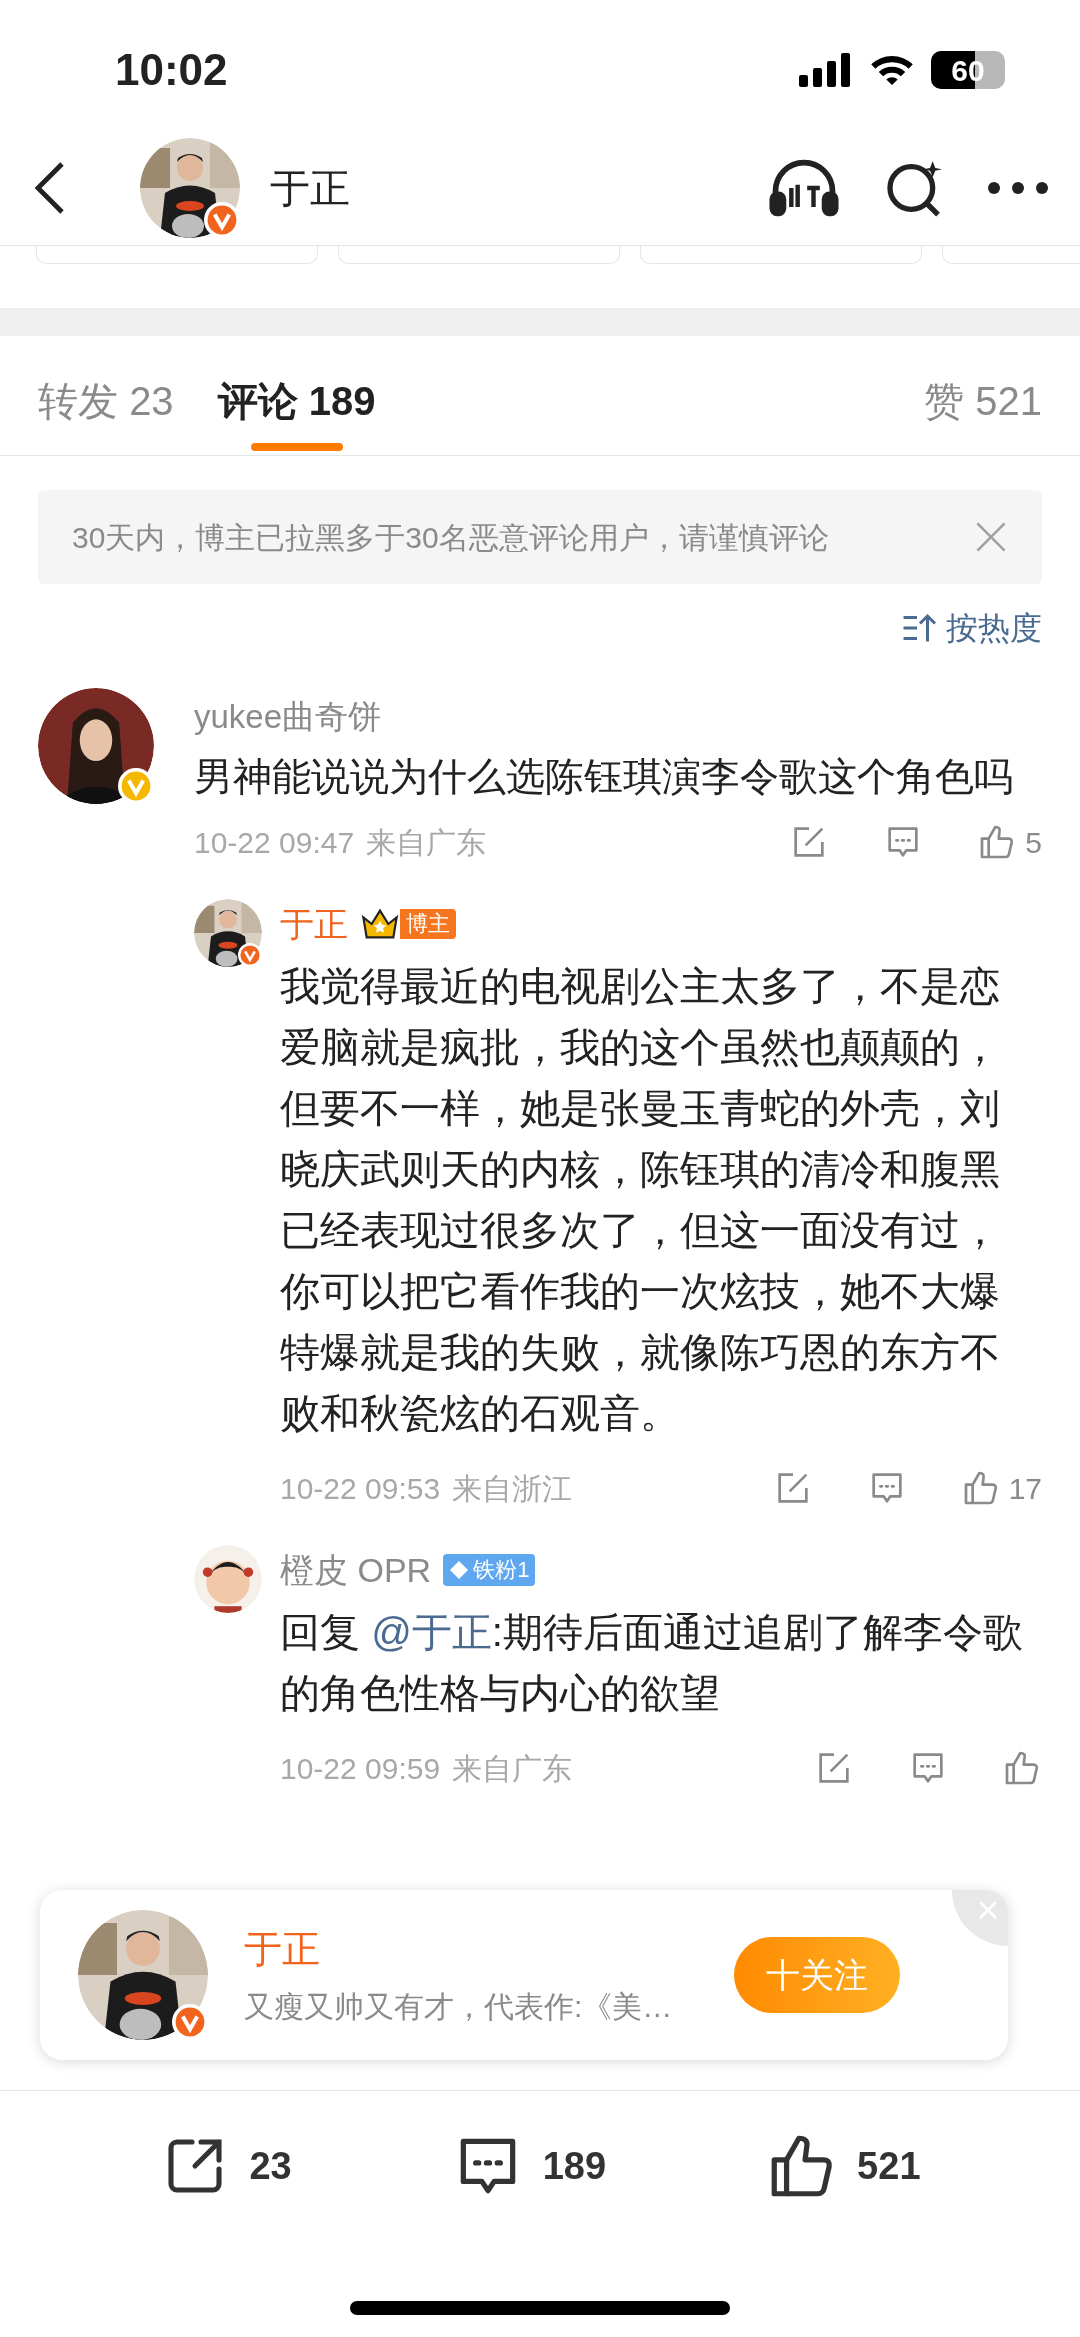 This screenshot has height=2337, width=1080. What do you see at coordinates (640, 1199) in the screenshot?
I see `reply-text: 我觉得最近的电视剧公主太多了，不是恋爱脑就是疯批，我的这个虽然也颠颠的，但要不一样，她是张曼玉青蛇的外壳，刘晓庆武则天的内核，陈钰琪的清冷和腹黑已经表现过很多次了，但这一面没有过，你可以把它看作我的一次炫技，她不大爆特爆就是我的失败，就像陈巧恩的东方不败和秋瓷炫的石观音。` at bounding box center [640, 1199].